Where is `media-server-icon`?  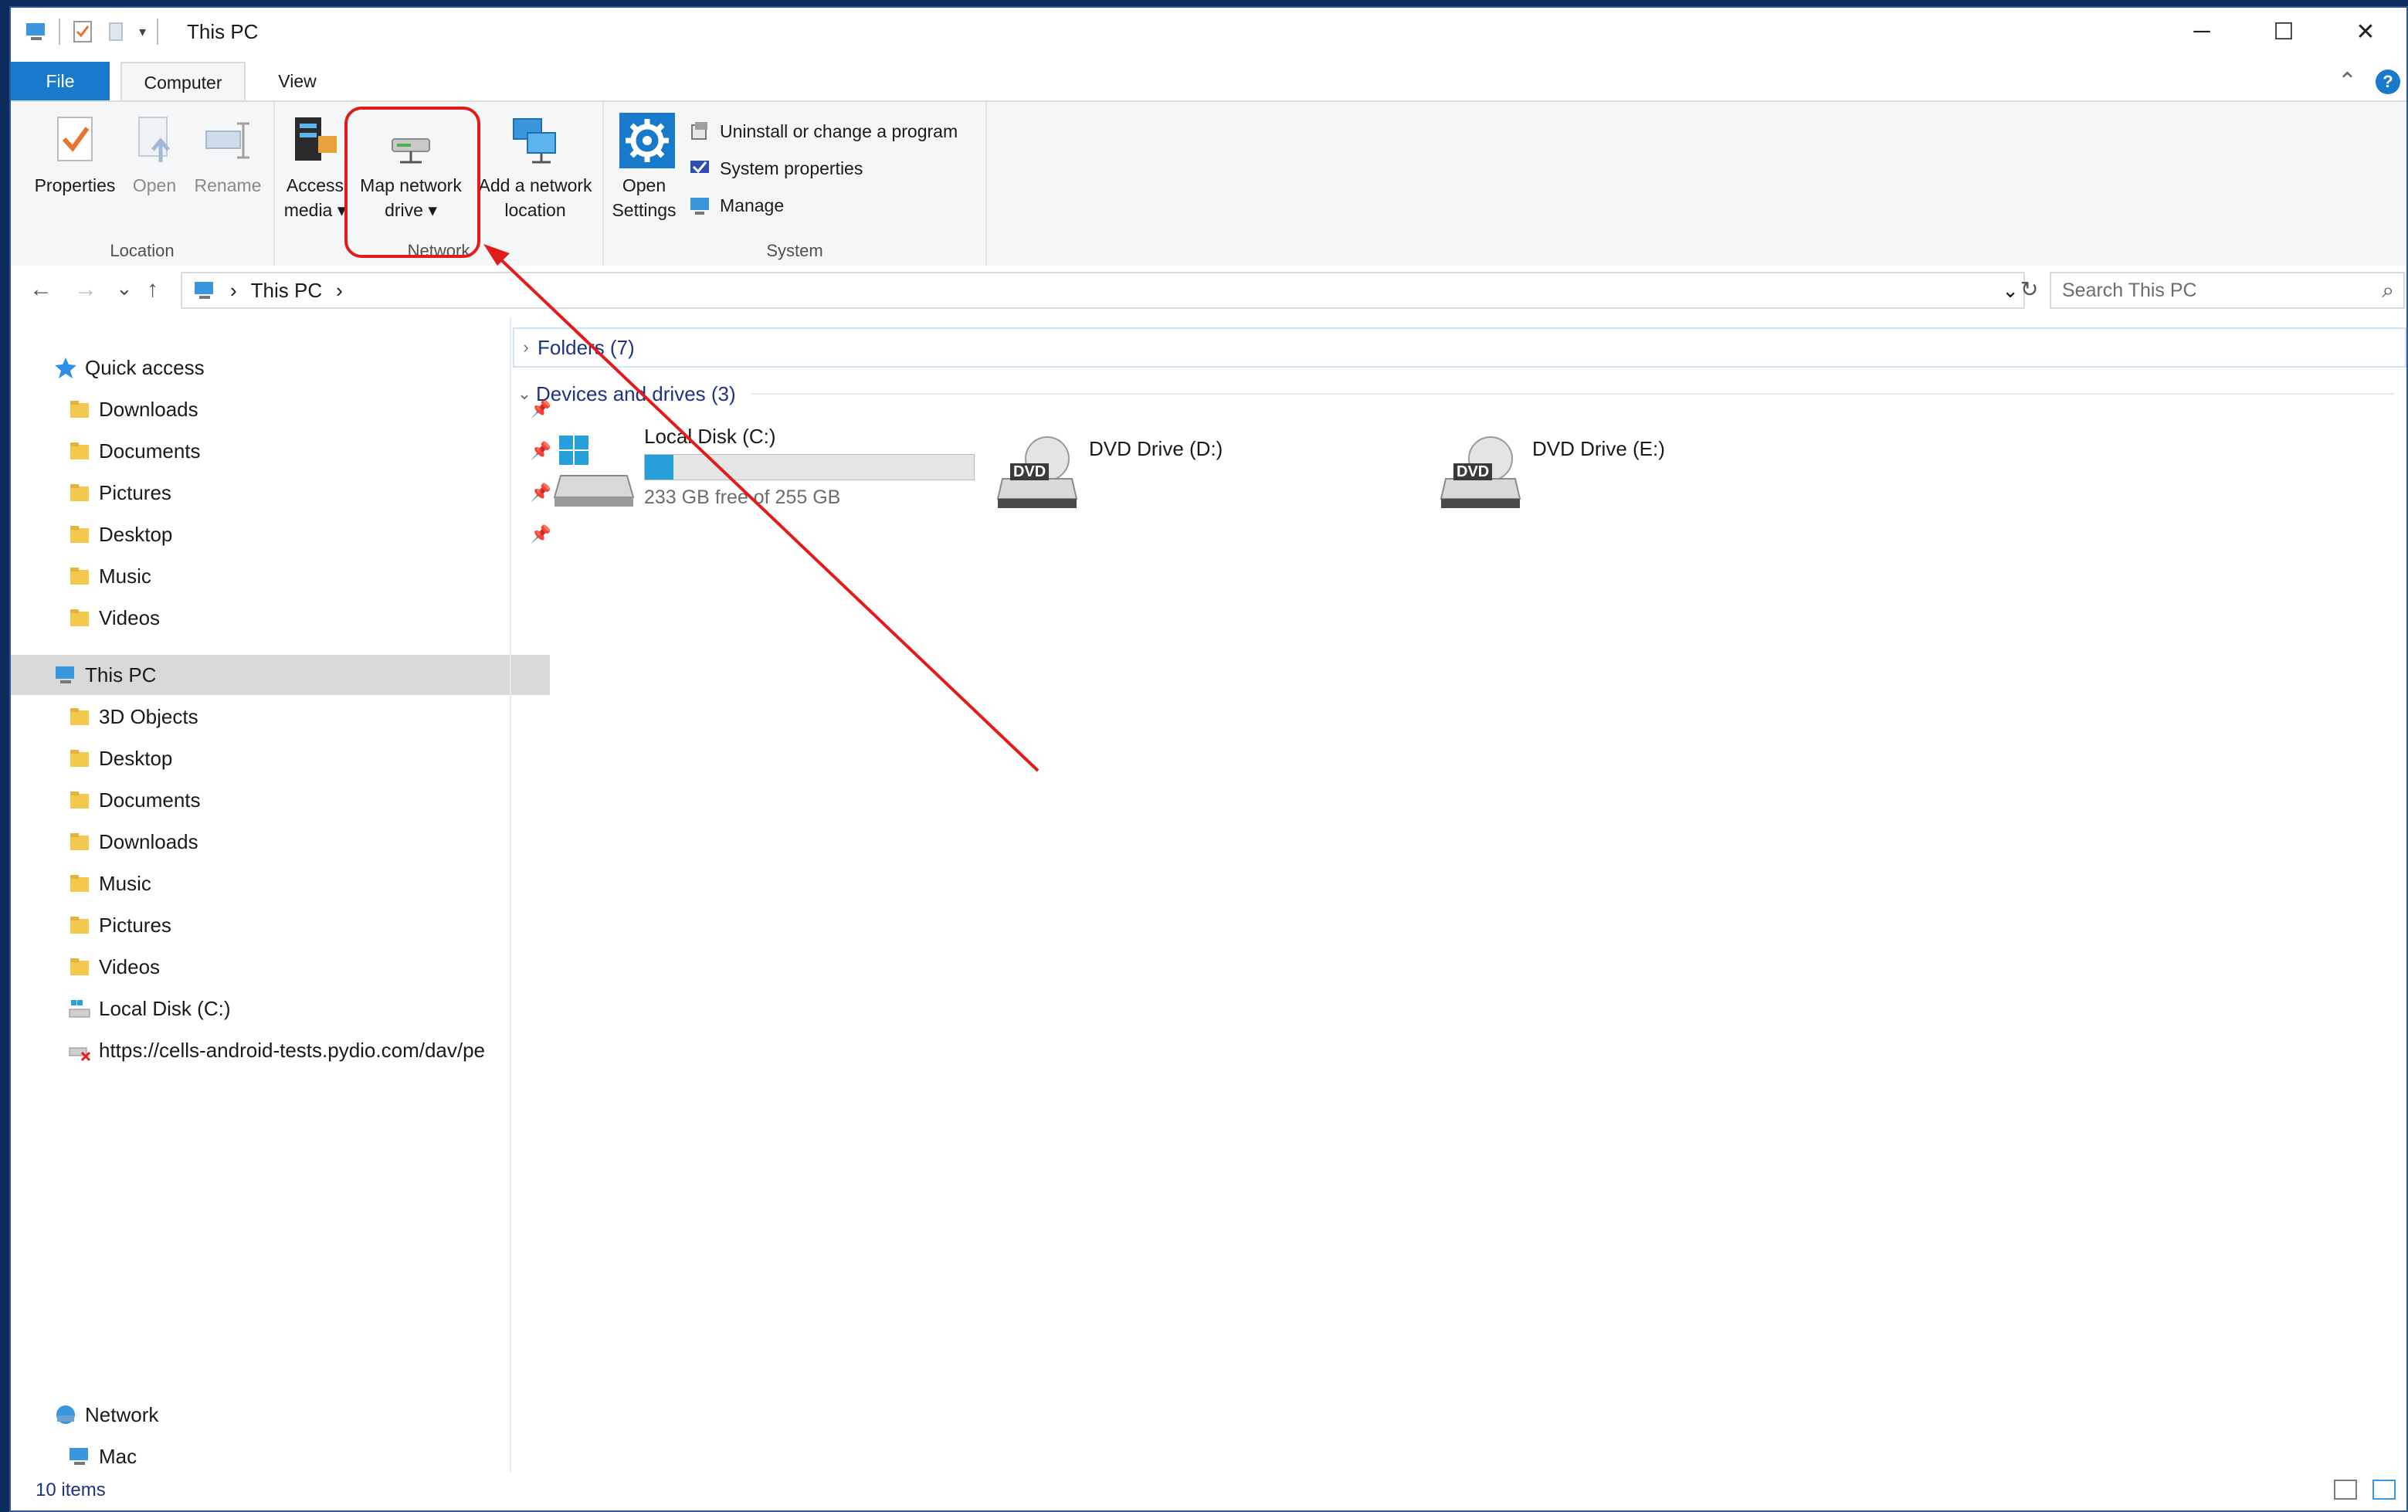
media-server-icon is located at coordinates (315, 140).